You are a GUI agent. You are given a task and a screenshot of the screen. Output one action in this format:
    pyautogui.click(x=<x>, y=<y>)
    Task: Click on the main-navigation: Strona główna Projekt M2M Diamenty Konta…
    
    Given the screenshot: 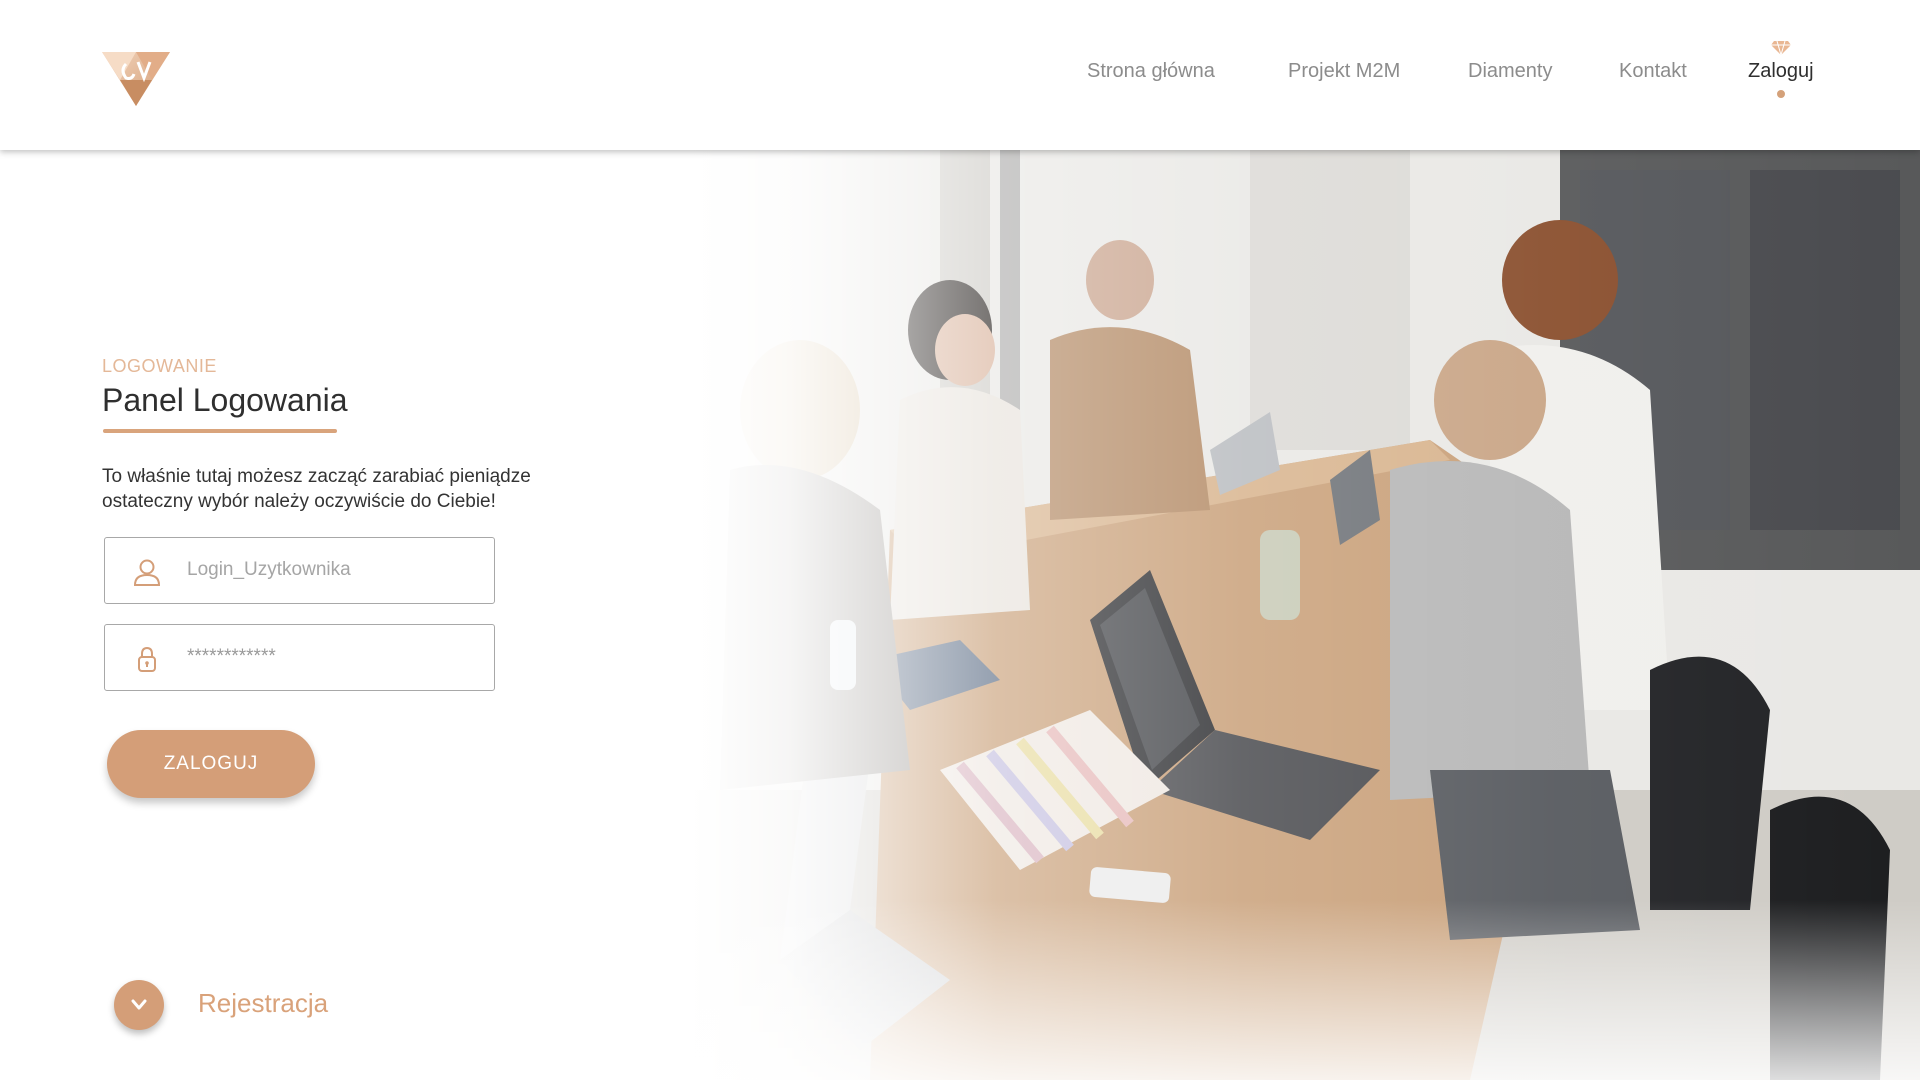 What is the action you would take?
    pyautogui.click(x=960, y=70)
    